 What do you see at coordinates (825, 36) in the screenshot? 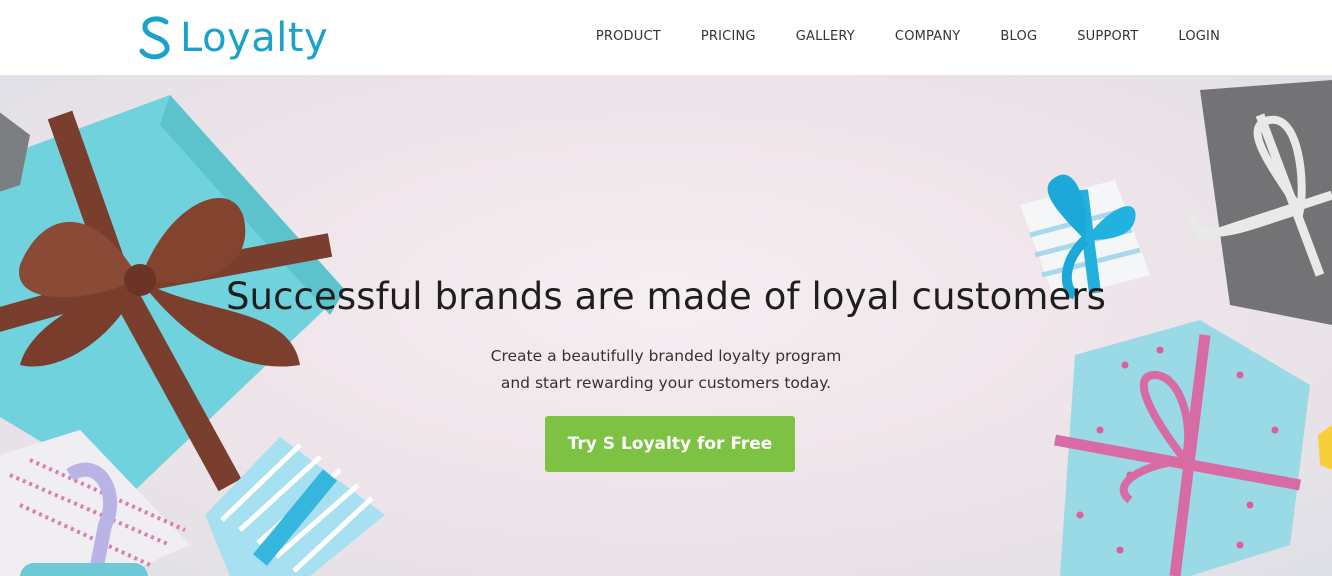
I see `nav-gallery: GALLERY` at bounding box center [825, 36].